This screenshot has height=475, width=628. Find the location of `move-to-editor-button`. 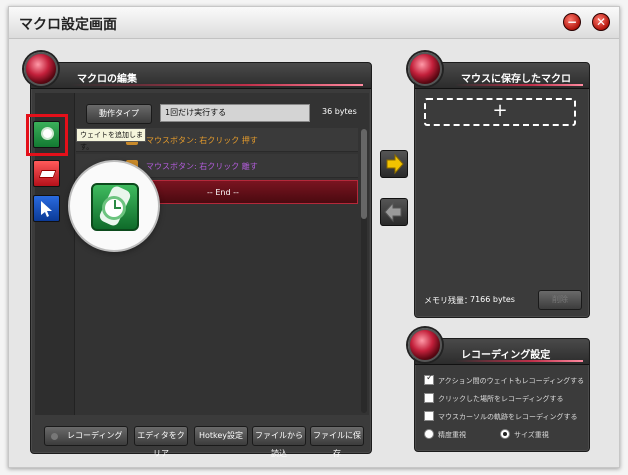

move-to-editor-button is located at coordinates (394, 212).